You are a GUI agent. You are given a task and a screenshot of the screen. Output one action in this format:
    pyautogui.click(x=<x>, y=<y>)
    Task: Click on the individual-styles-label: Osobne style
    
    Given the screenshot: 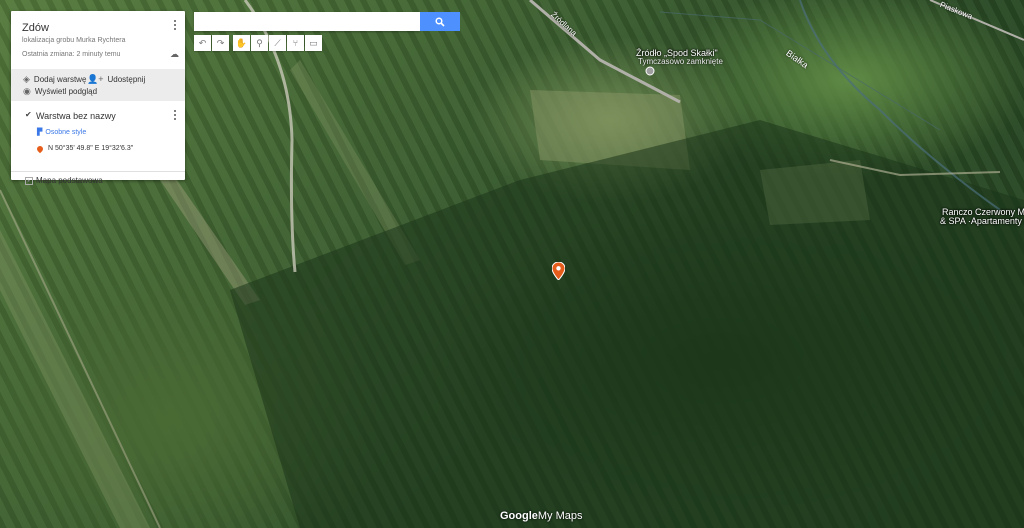 What is the action you would take?
    pyautogui.click(x=66, y=132)
    